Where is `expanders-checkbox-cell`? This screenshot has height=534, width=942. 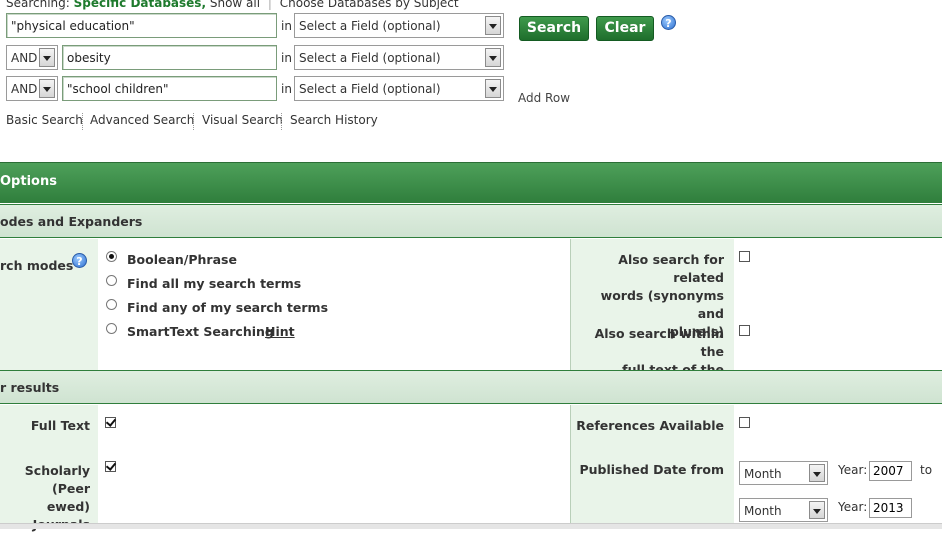
expanders-checkbox-cell is located at coordinates (838, 304).